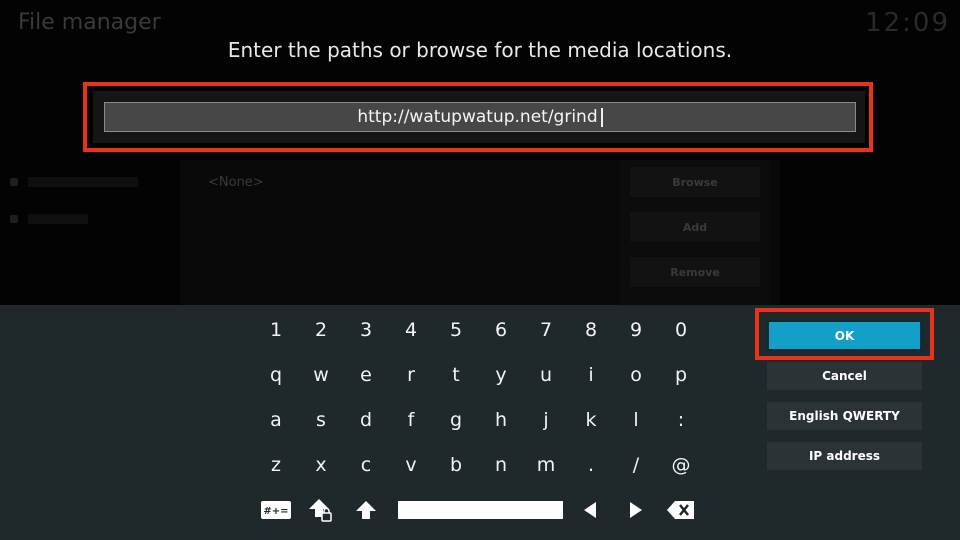 Image resolution: width=960 pixels, height=540 pixels. What do you see at coordinates (366, 510) in the screenshot?
I see `shift-icon` at bounding box center [366, 510].